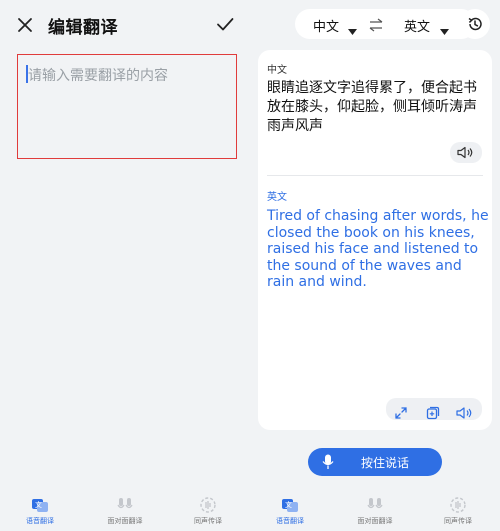 The image size is (500, 531). Describe the element at coordinates (372, 107) in the screenshot. I see `source-text: 眼睛追逐文字追得累了，便合起书放在膝头，仰起脸，侧耳倾听涛声雨声风声` at that location.